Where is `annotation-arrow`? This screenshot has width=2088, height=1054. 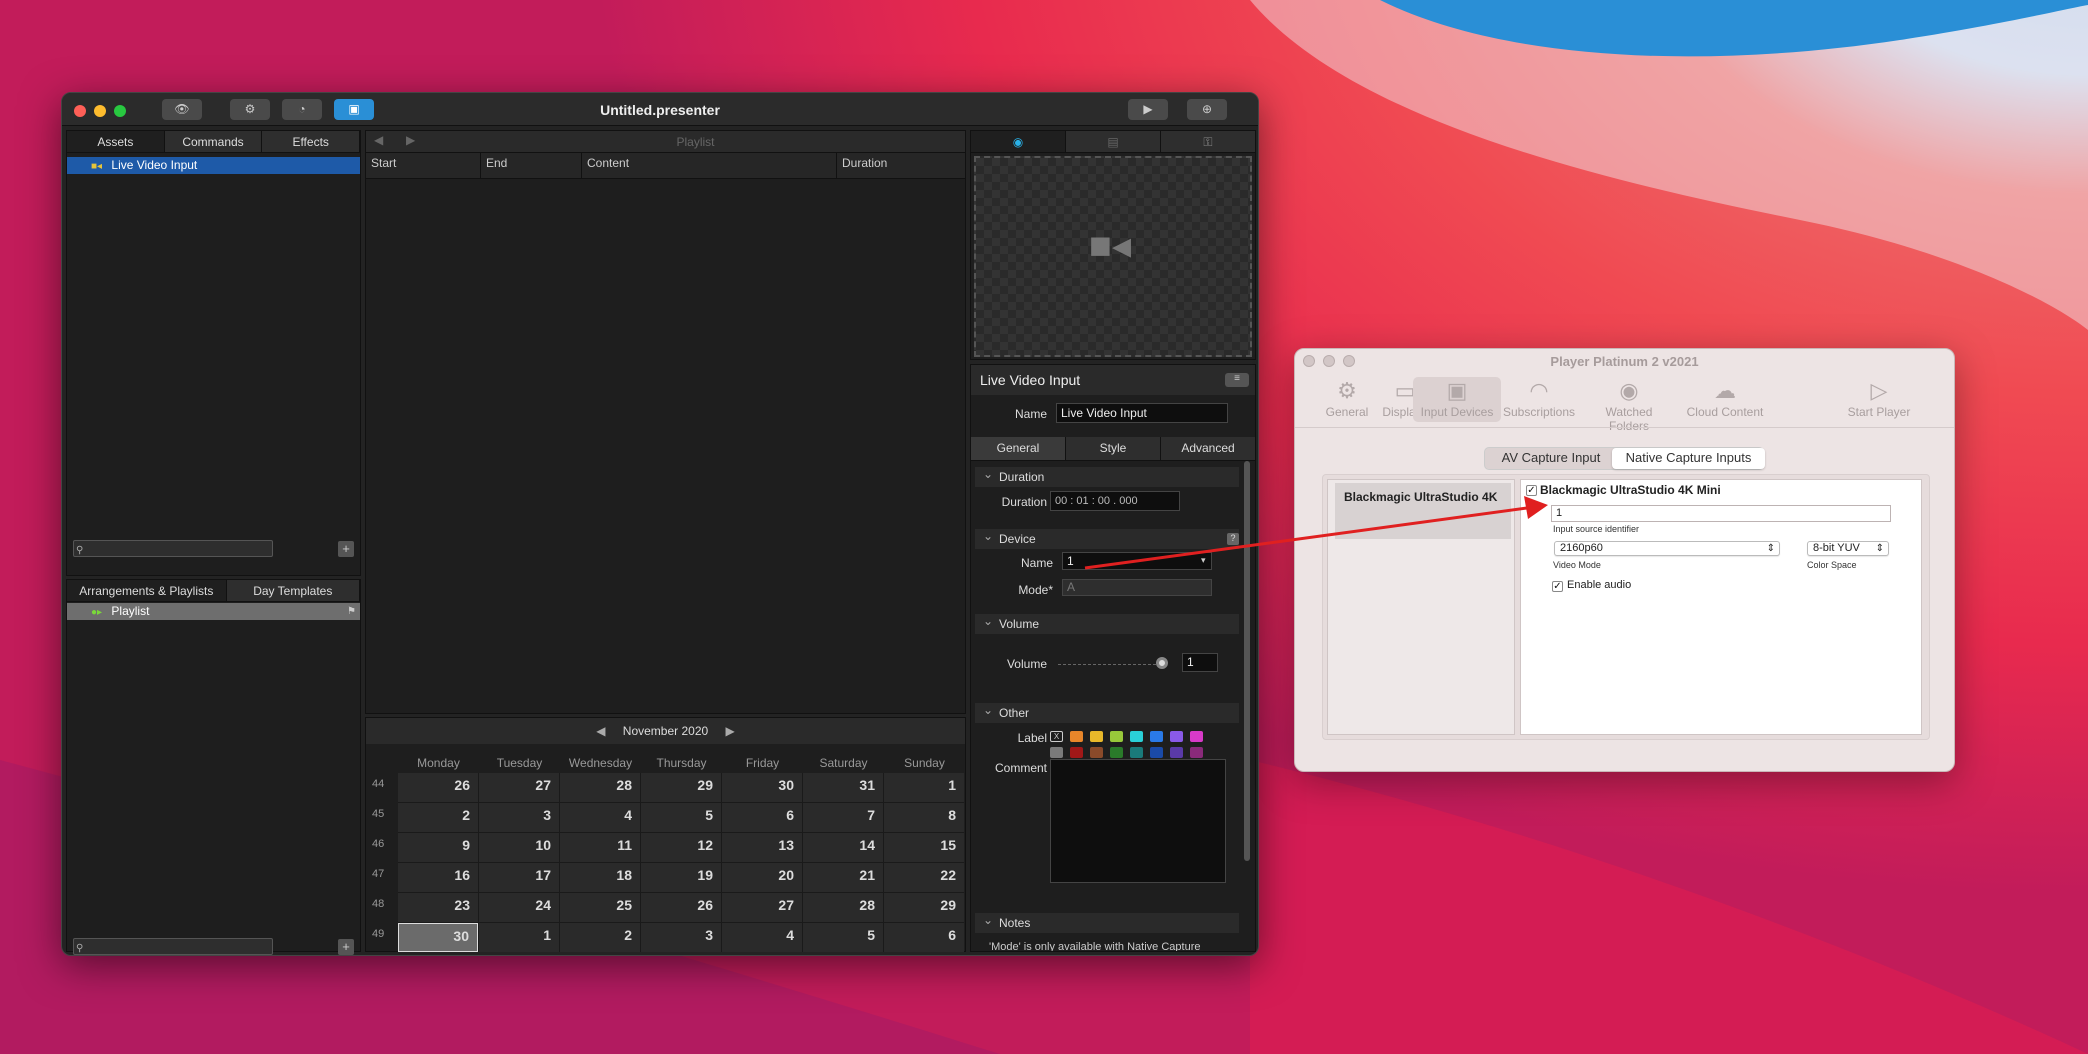 annotation-arrow is located at coordinates (1316, 533).